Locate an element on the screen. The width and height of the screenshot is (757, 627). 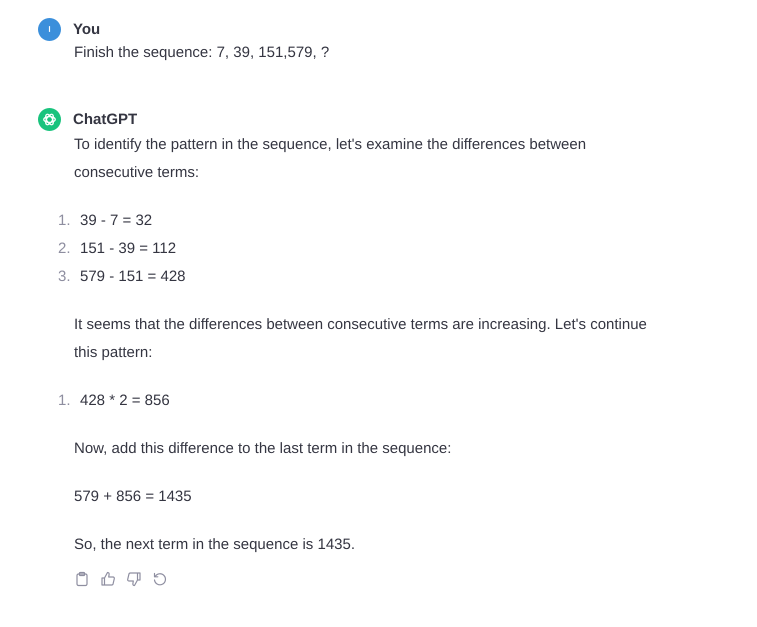
message-text: 579 + 856 = 1435 is located at coordinates (133, 497).